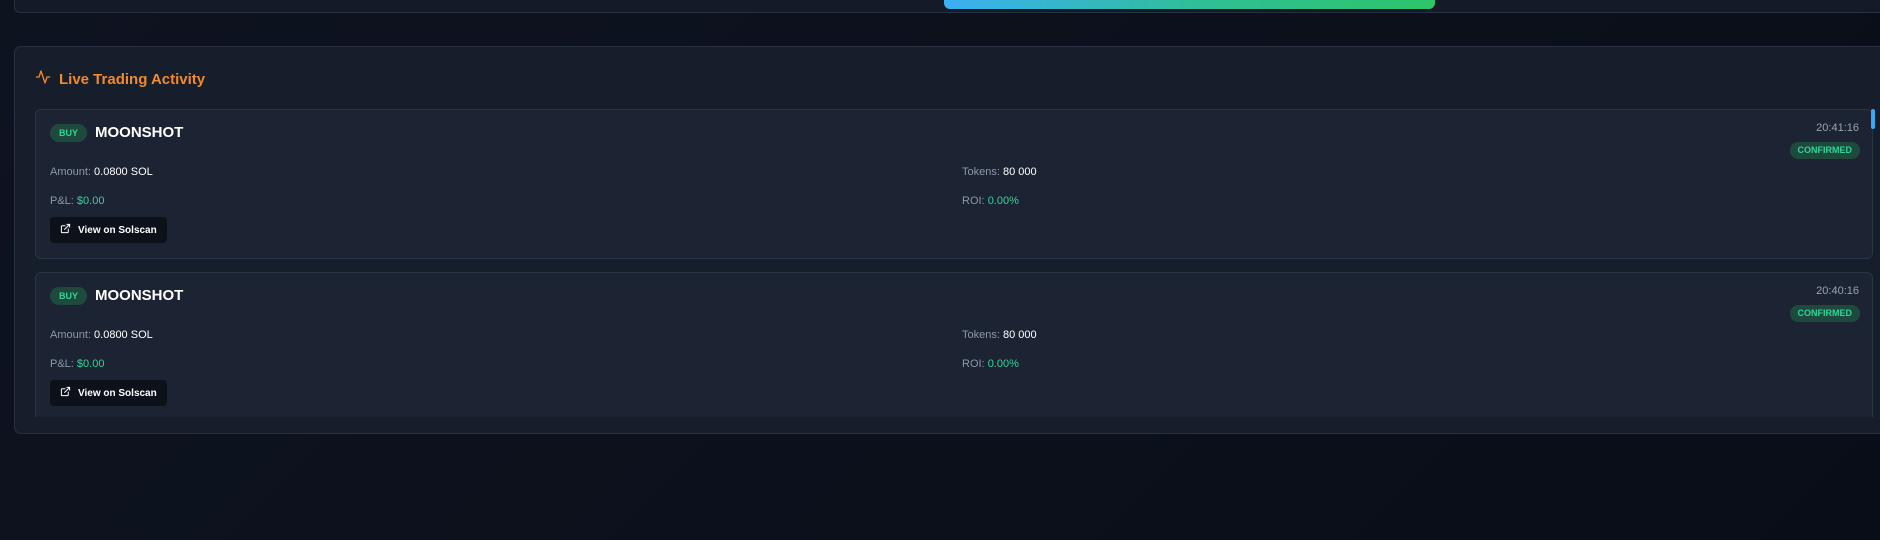 The width and height of the screenshot is (1880, 540). I want to click on progress-bar, so click(1189, 4).